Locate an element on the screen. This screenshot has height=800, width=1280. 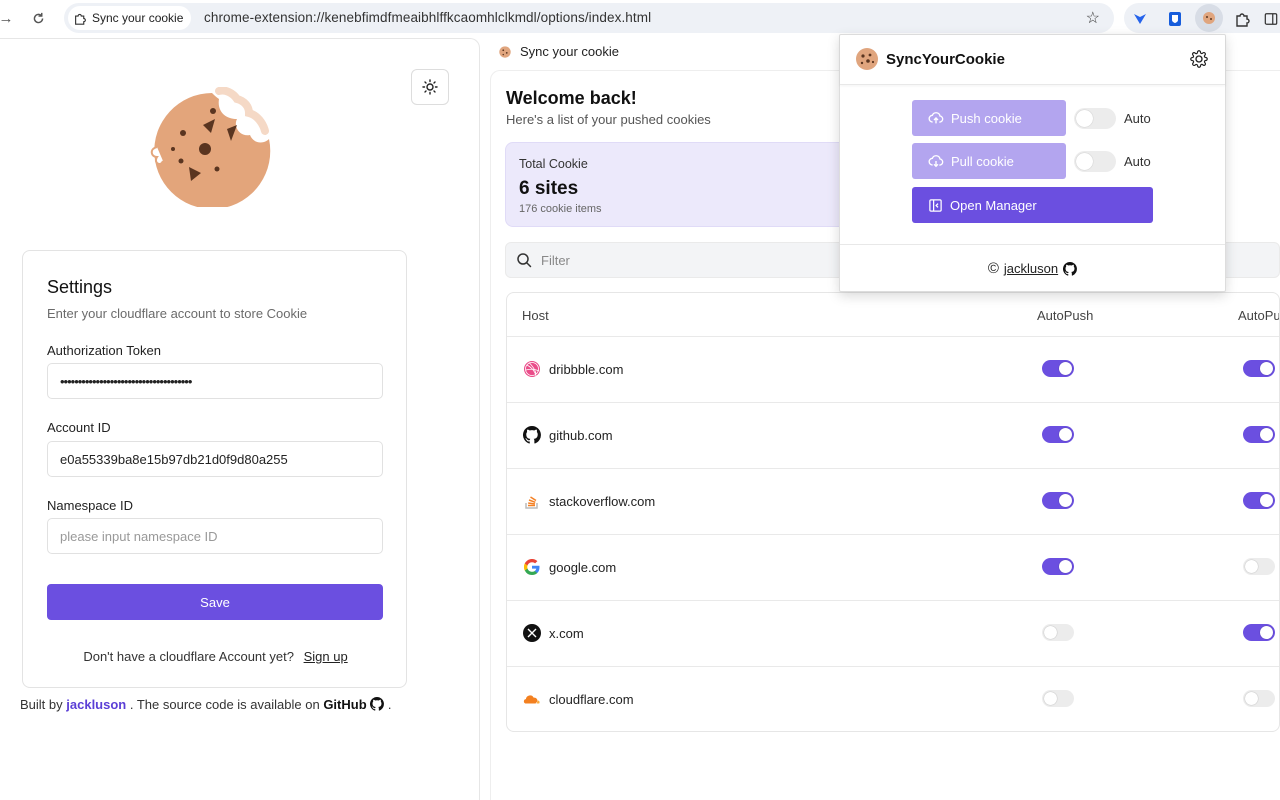
settings-title: Settings is located at coordinates (79, 287).